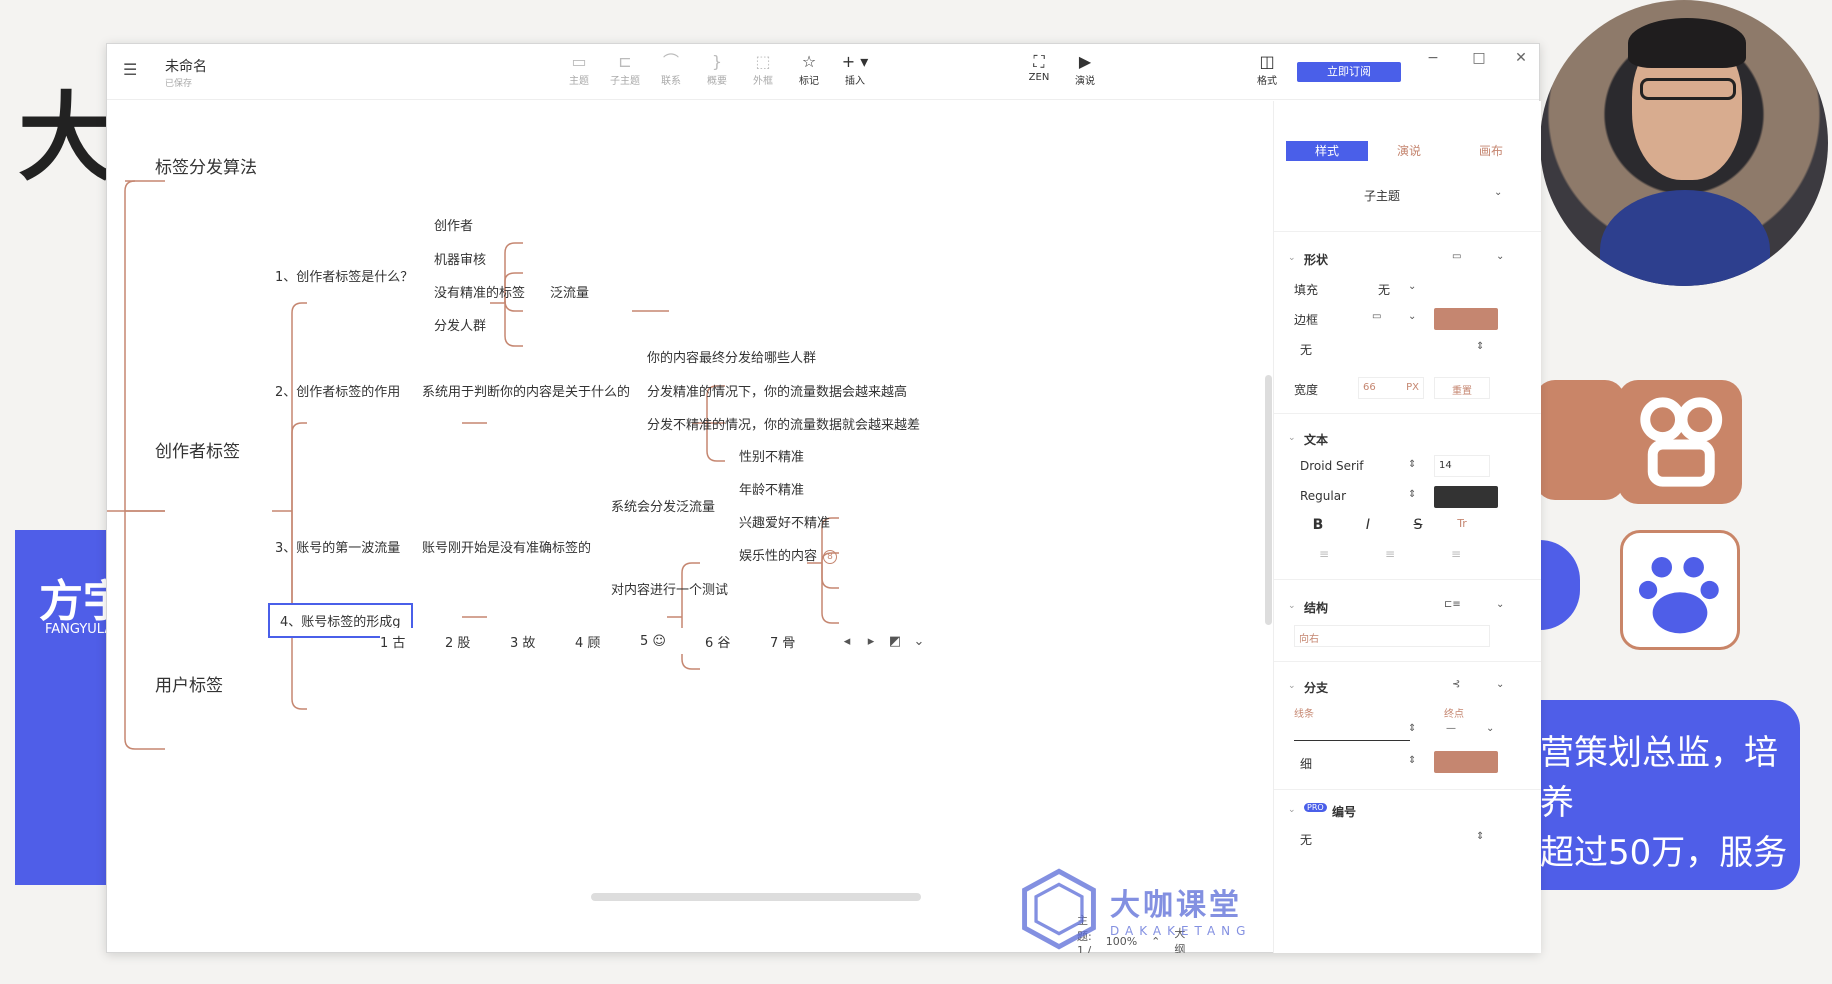 This screenshot has width=1832, height=984. I want to click on topic-inaccurate-distribution: 分发不精准的情况，你的流量数据就会越来越差, so click(783, 423).